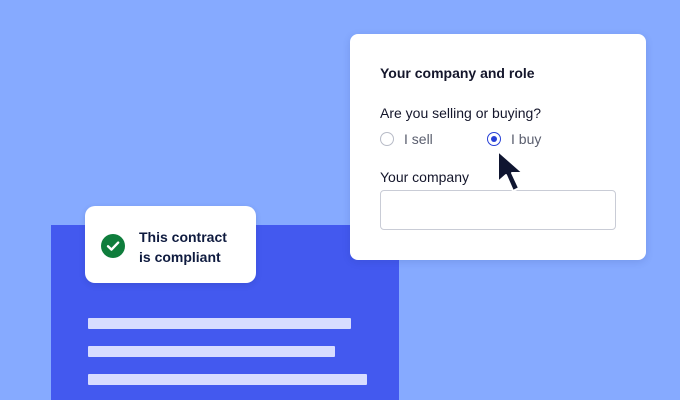 This screenshot has height=400, width=680. Describe the element at coordinates (183, 237) in the screenshot. I see `compliance-message-line: This contract` at that location.